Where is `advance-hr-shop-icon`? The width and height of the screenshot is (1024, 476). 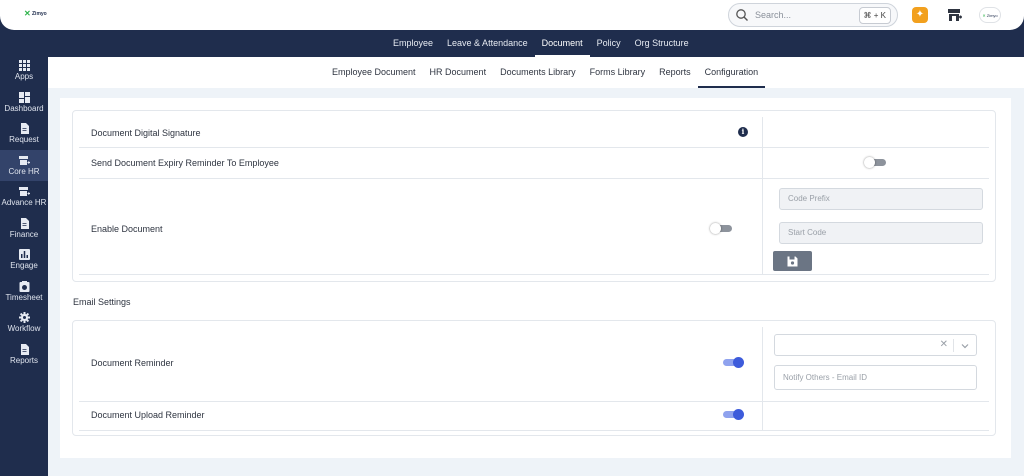 advance-hr-shop-icon is located at coordinates (24, 192).